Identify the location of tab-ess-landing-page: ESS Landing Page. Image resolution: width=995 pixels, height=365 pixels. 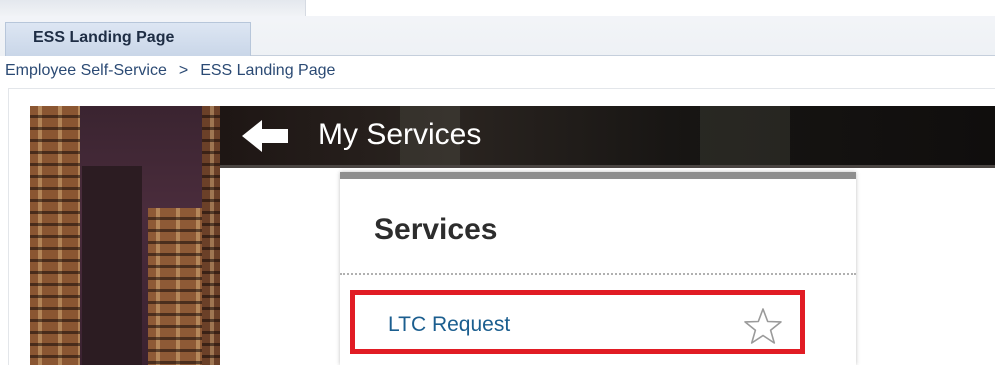
(128, 39).